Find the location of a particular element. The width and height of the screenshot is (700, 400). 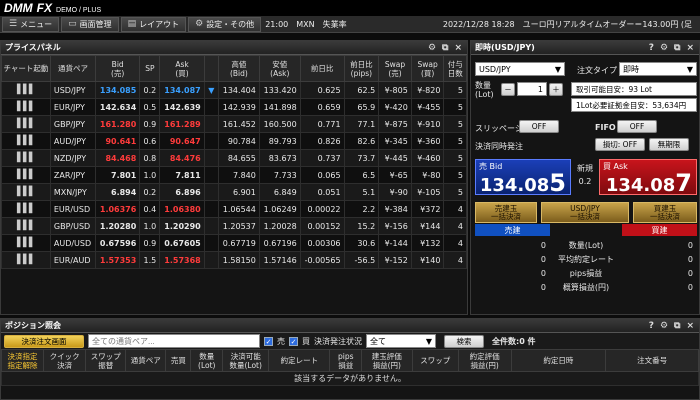

position-column-header: 約定レート is located at coordinates (299, 360).